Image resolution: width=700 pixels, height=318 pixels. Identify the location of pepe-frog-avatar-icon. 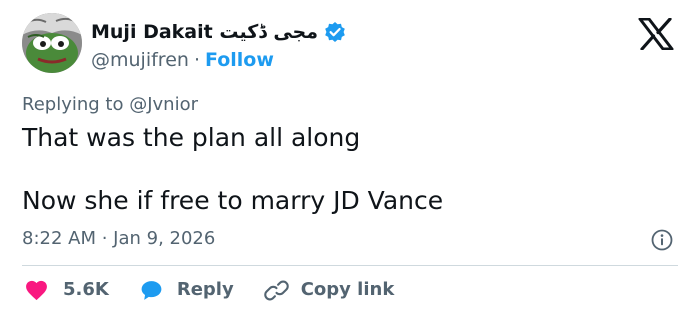
(52, 43).